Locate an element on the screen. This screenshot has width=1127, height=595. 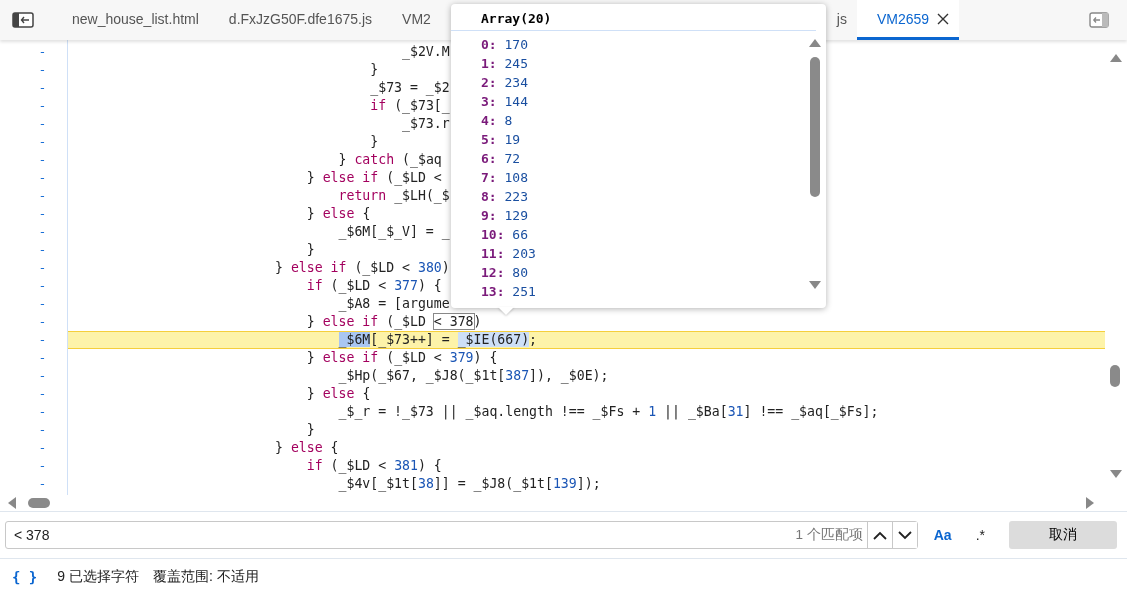
match-case-button: Aa is located at coordinates (942, 535).